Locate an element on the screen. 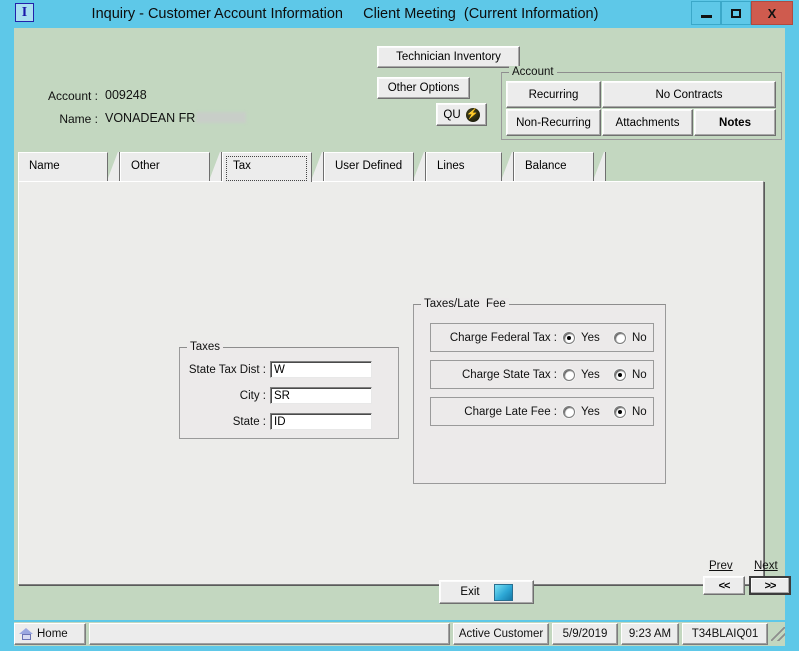 This screenshot has height=651, width=799. charge-federal-tax-yes-label: Yes is located at coordinates (590, 338).